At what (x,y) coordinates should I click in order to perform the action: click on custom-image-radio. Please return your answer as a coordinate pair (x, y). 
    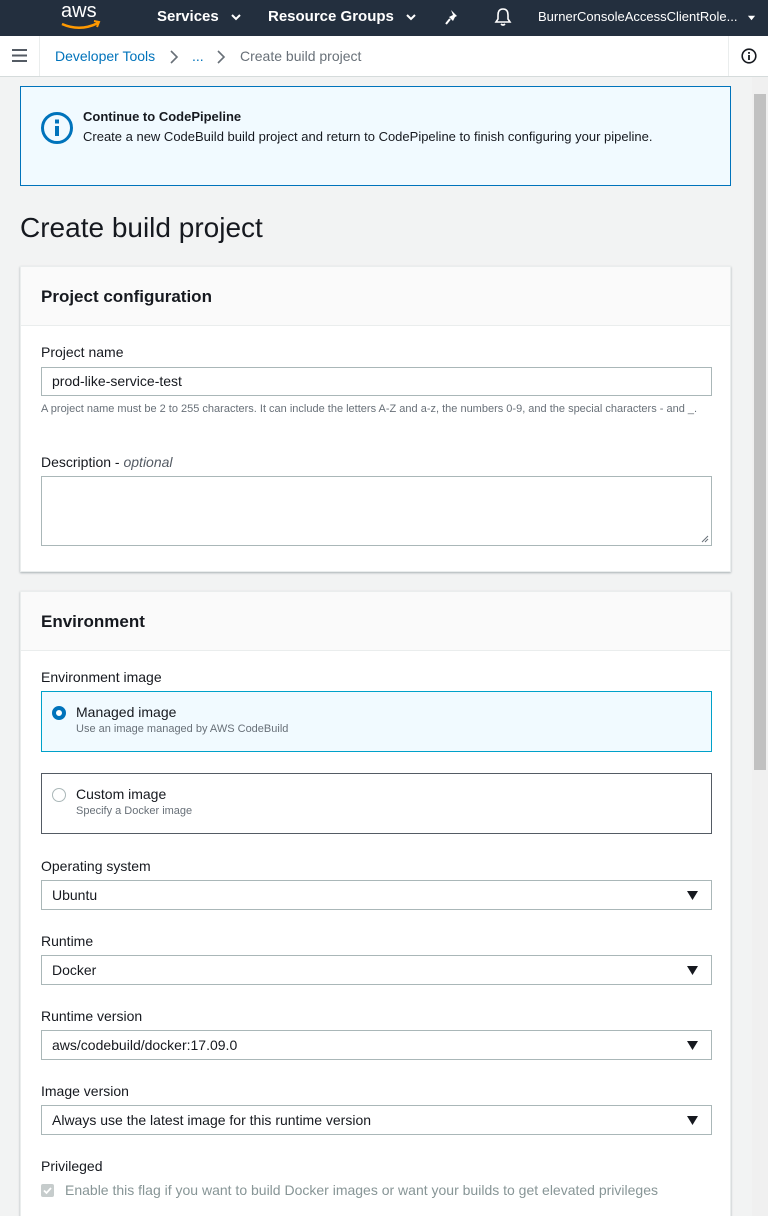
    Looking at the image, I should click on (59, 795).